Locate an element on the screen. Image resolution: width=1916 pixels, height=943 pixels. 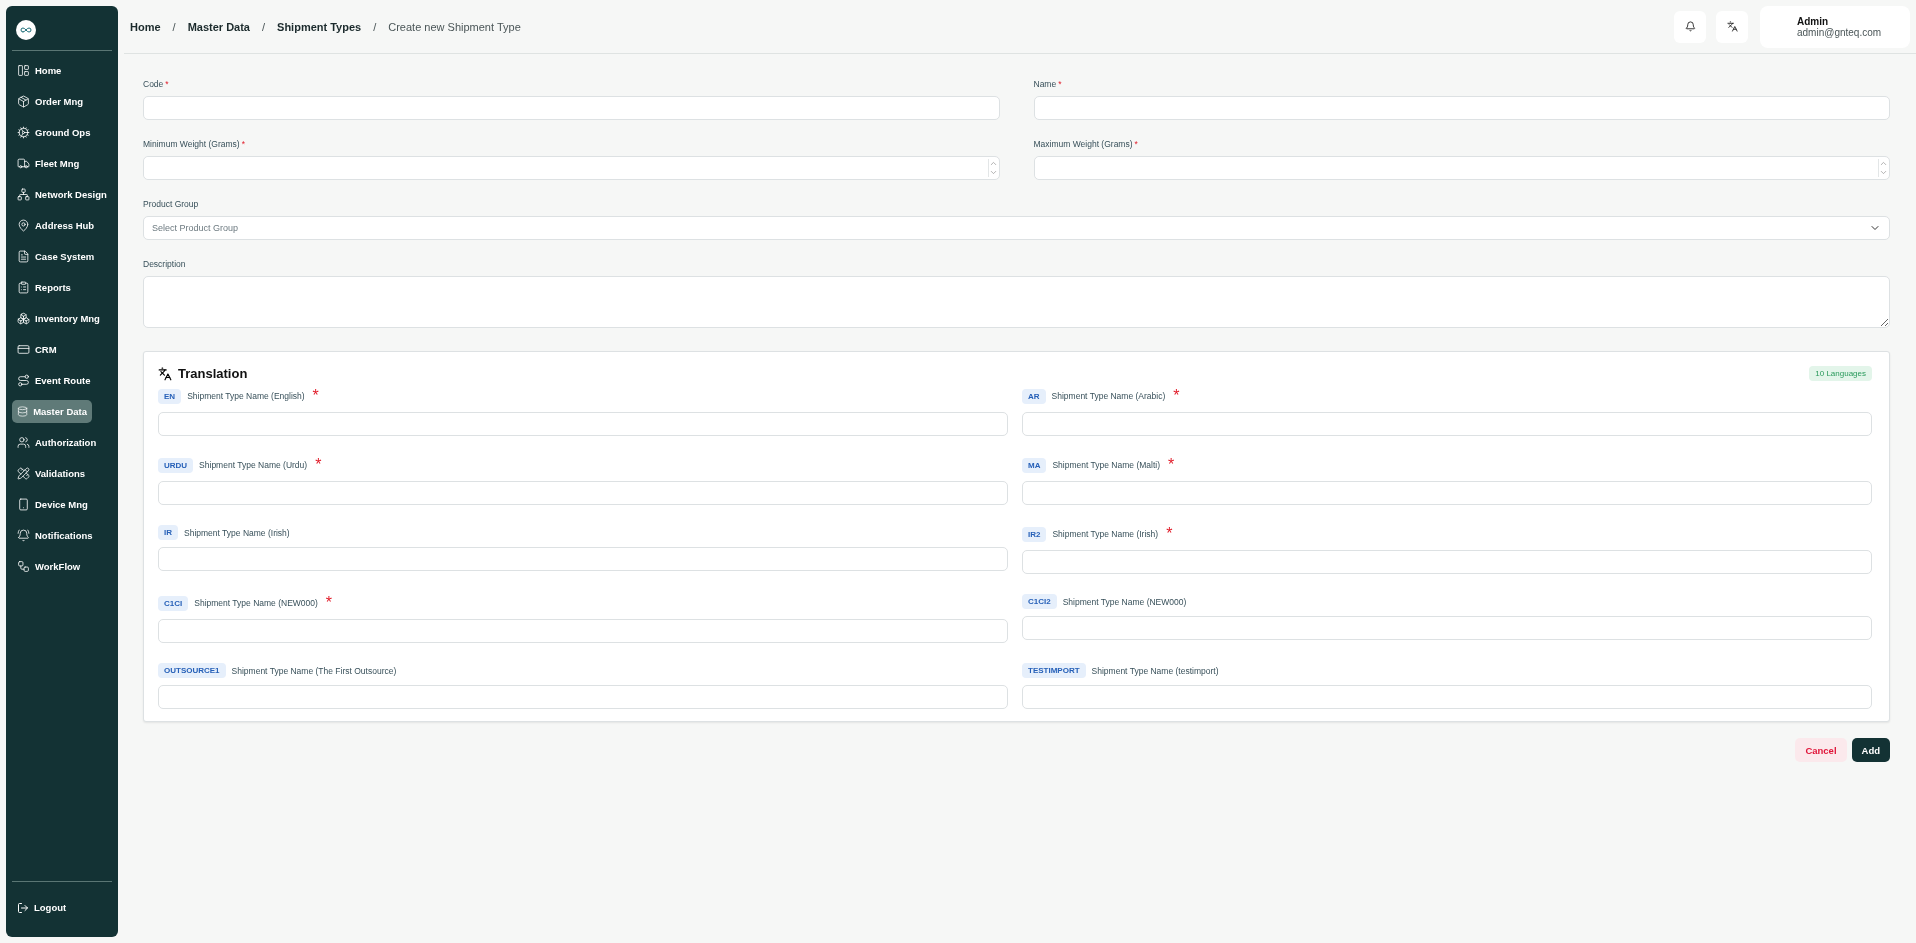
sidebar-item: Order Mng is located at coordinates (62, 101).